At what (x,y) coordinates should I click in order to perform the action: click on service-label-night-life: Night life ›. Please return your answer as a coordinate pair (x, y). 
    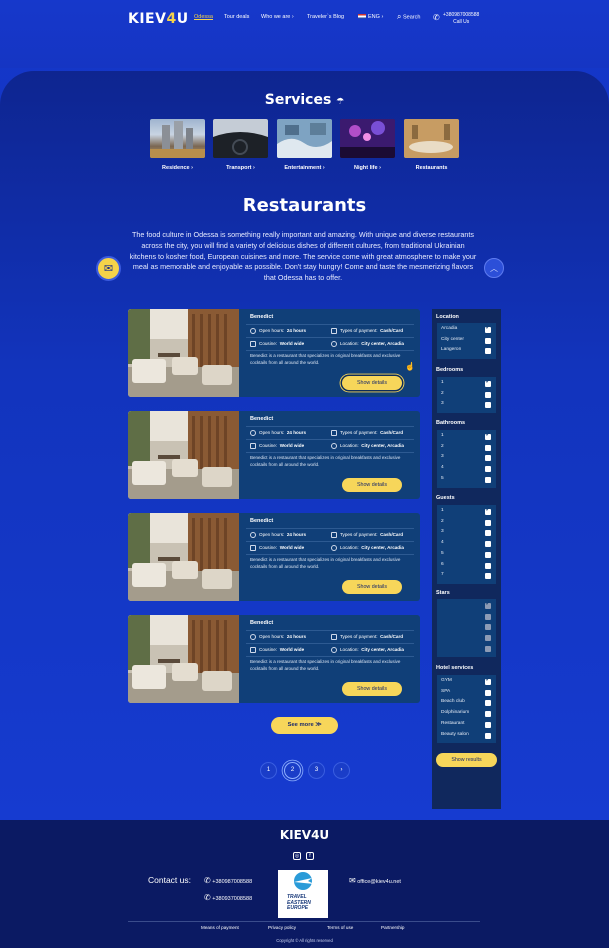
    Looking at the image, I should click on (367, 168).